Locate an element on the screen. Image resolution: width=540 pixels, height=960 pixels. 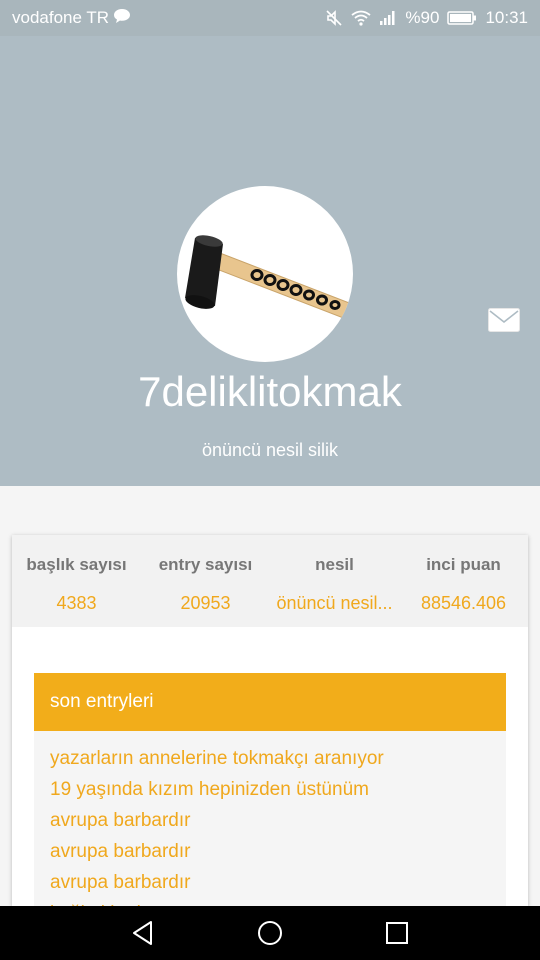
stat-label: başlık sayısı is located at coordinates (76, 564).